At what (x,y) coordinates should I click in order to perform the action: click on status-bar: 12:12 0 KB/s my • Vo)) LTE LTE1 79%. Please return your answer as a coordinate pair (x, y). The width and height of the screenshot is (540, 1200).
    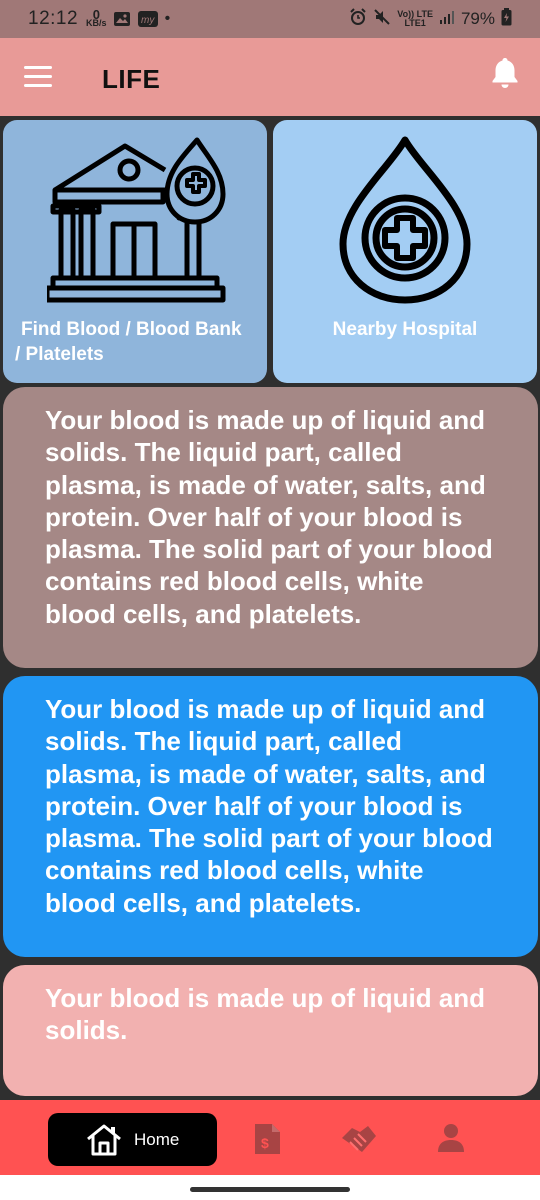
    Looking at the image, I should click on (270, 19).